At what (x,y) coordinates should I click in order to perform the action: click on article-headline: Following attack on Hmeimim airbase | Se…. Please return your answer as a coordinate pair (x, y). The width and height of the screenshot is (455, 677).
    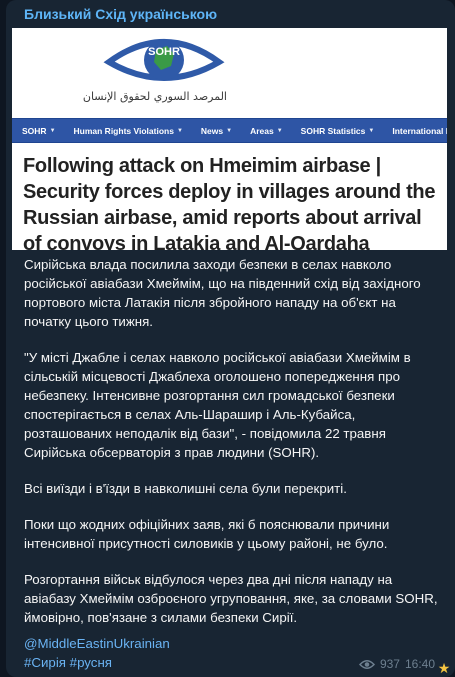
    Looking at the image, I should click on (229, 202).